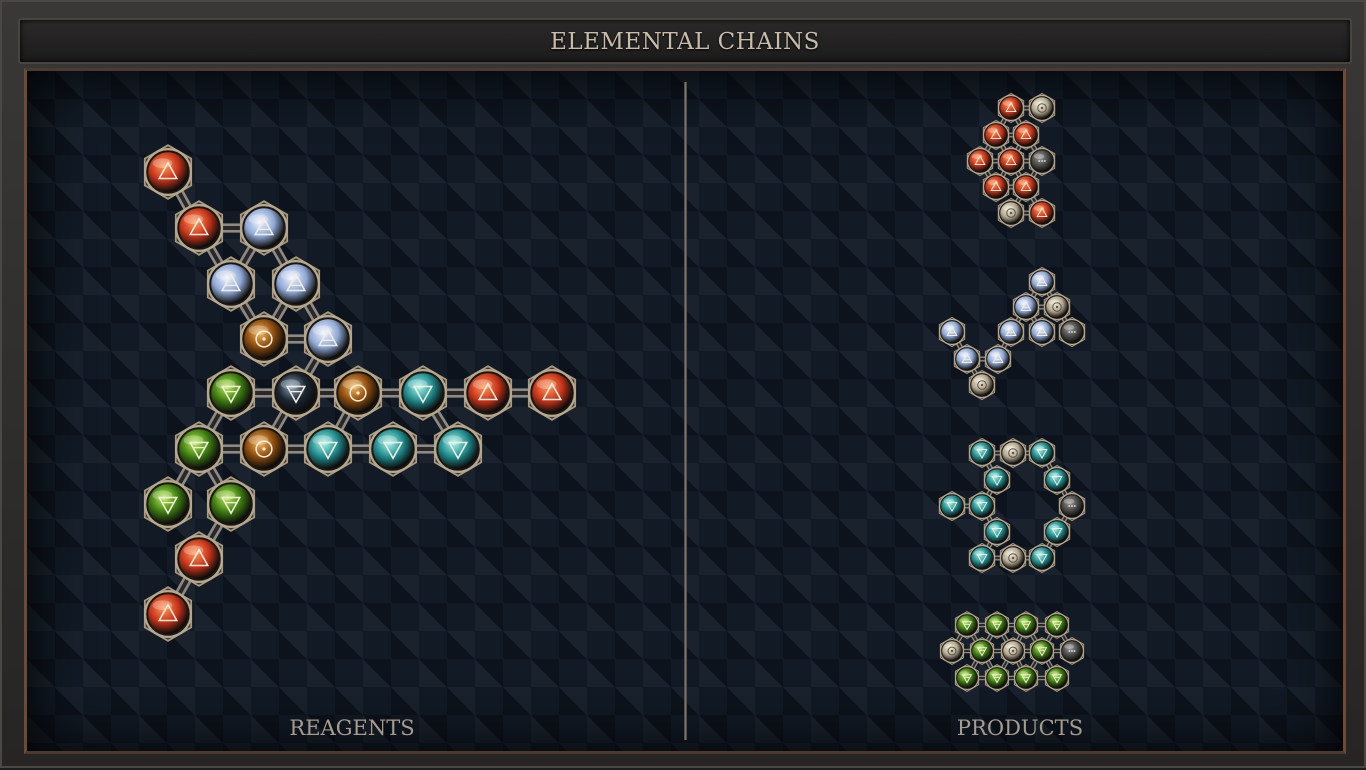  Describe the element at coordinates (1072, 651) in the screenshot. I see `product-4-atom-mors` at that location.